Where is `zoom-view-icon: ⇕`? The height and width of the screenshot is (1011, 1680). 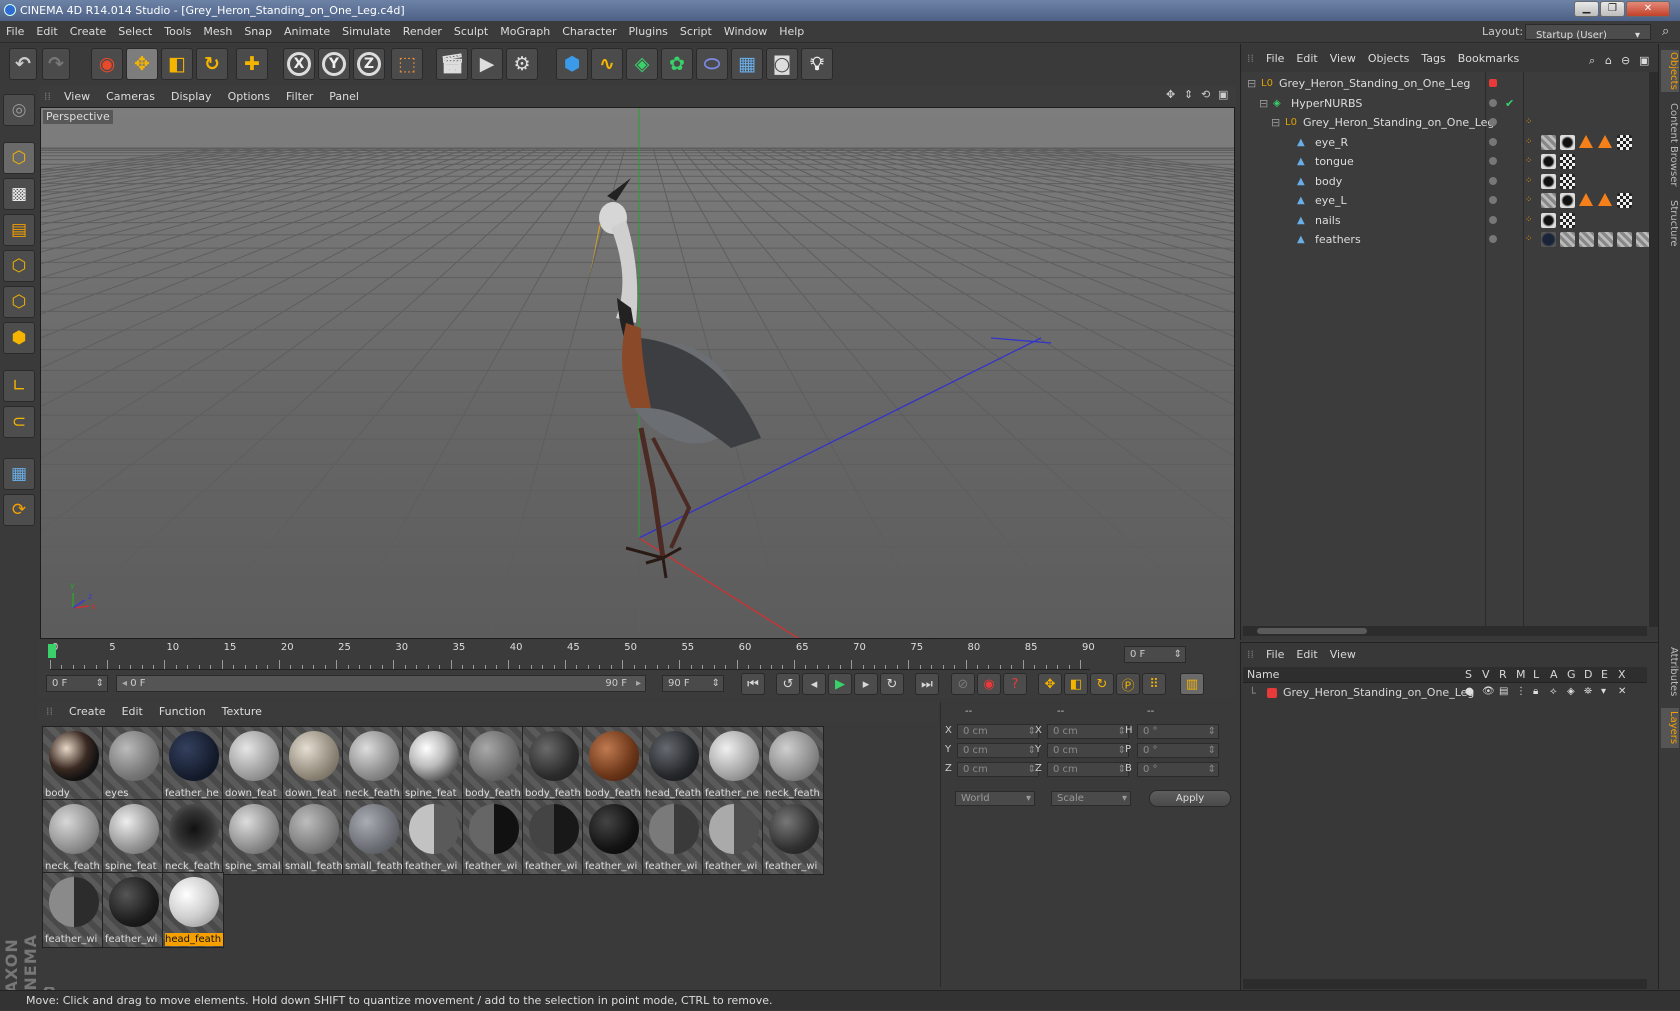 zoom-view-icon: ⇕ is located at coordinates (1188, 94).